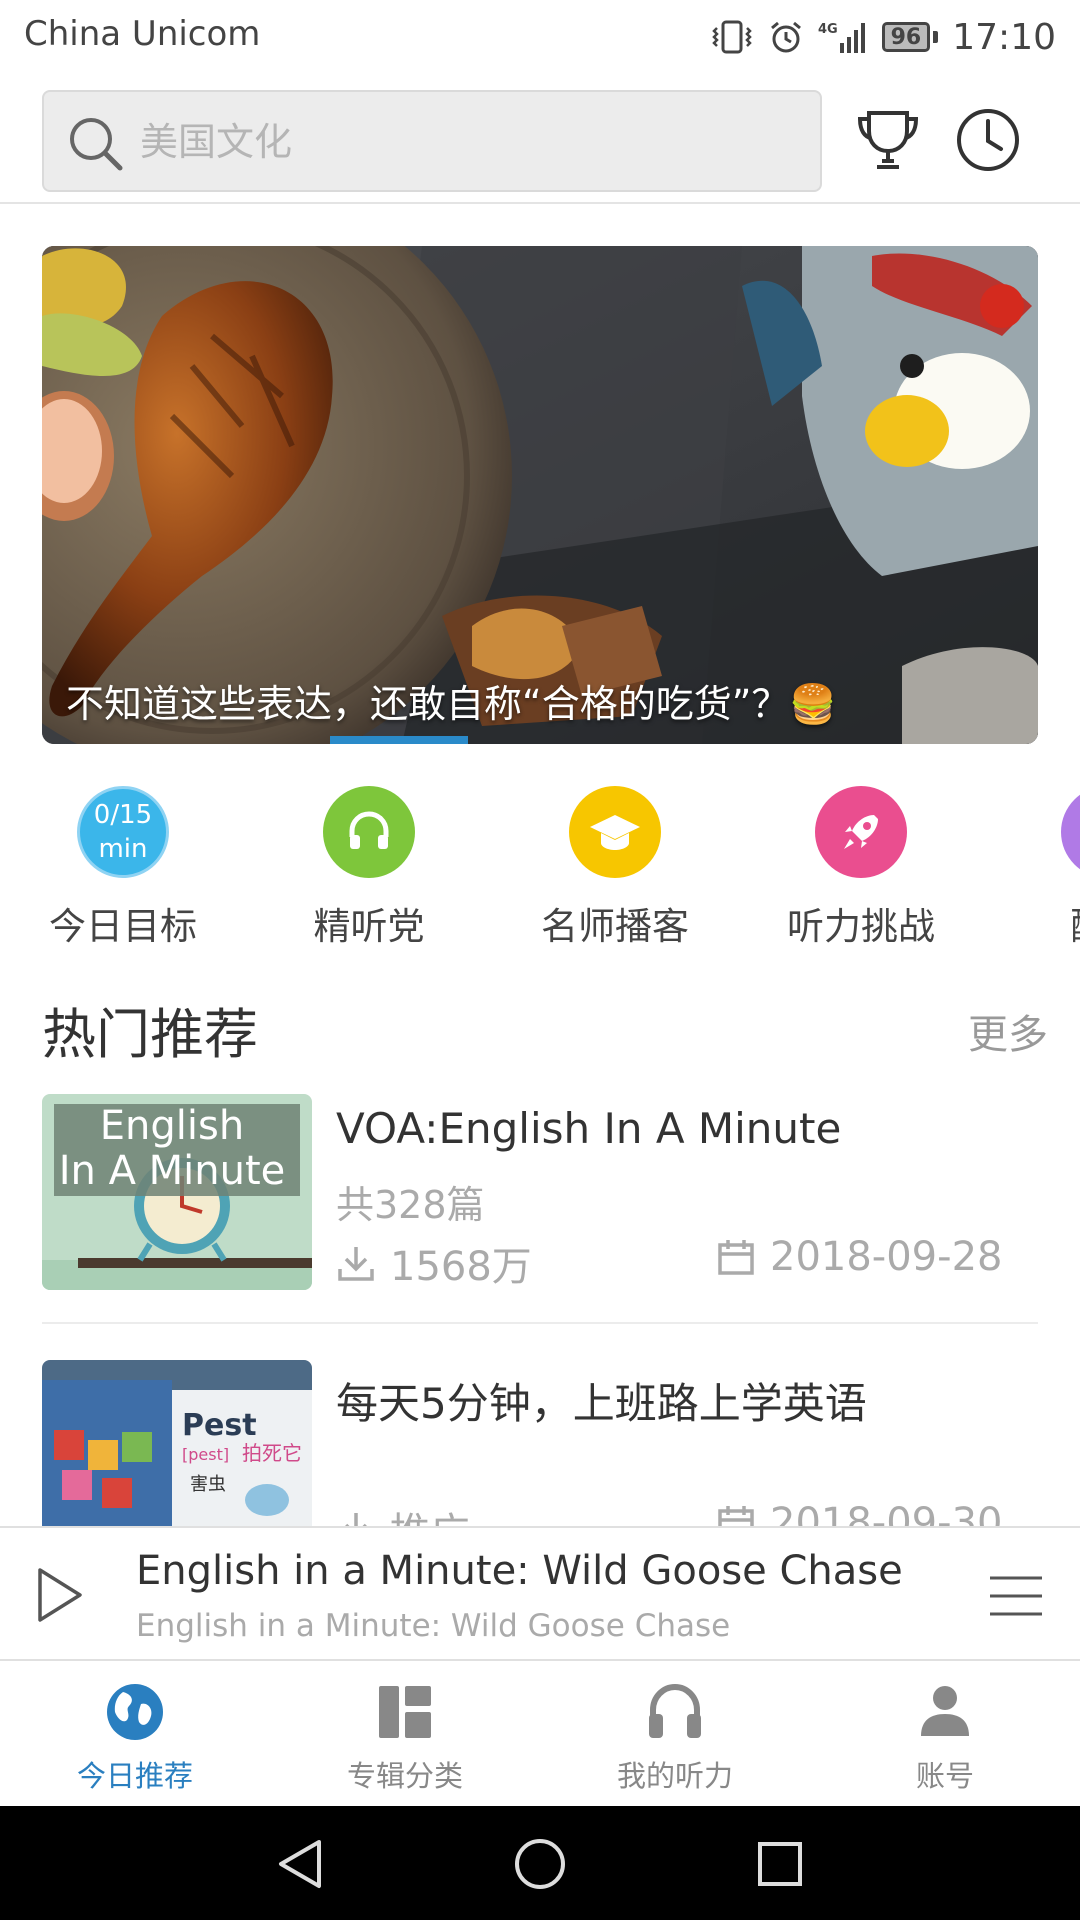  I want to click on search-header, so click(540, 139).